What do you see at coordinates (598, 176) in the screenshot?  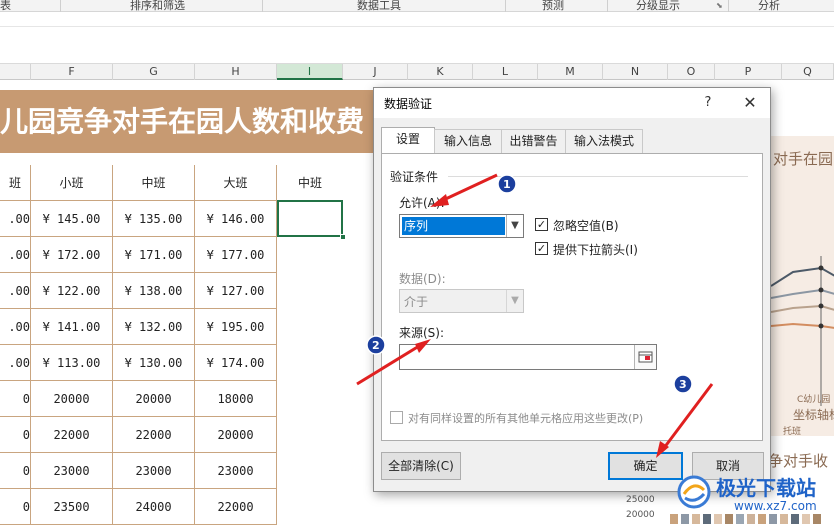 I see `group-divider` at bounding box center [598, 176].